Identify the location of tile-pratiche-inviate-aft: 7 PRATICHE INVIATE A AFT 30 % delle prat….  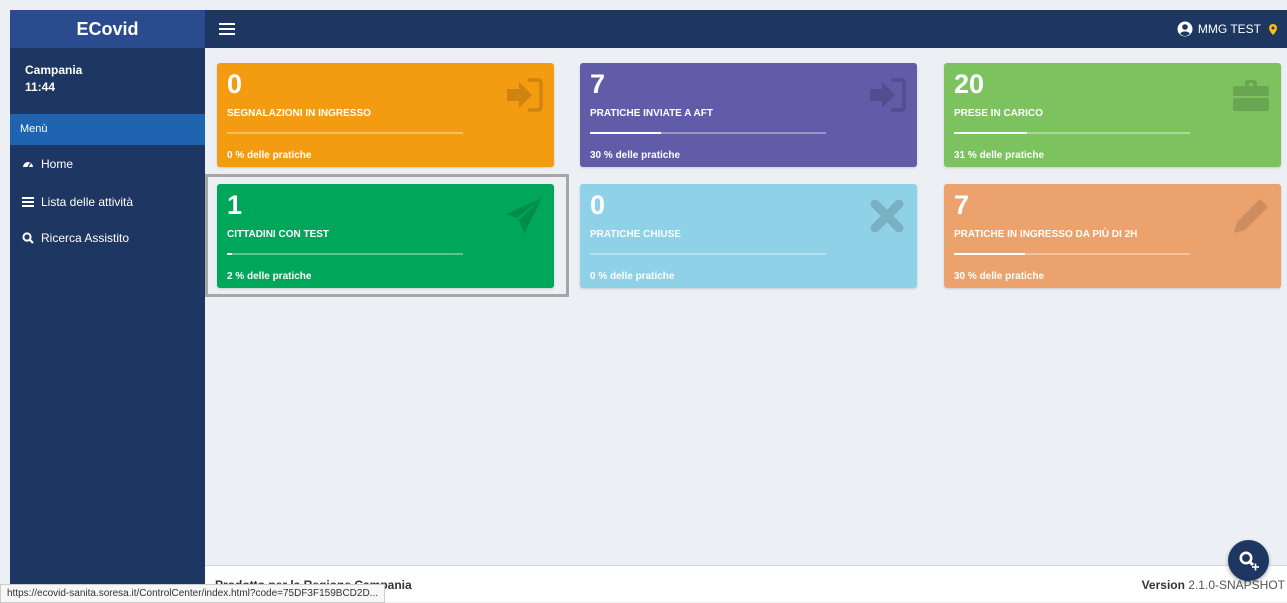
(748, 115).